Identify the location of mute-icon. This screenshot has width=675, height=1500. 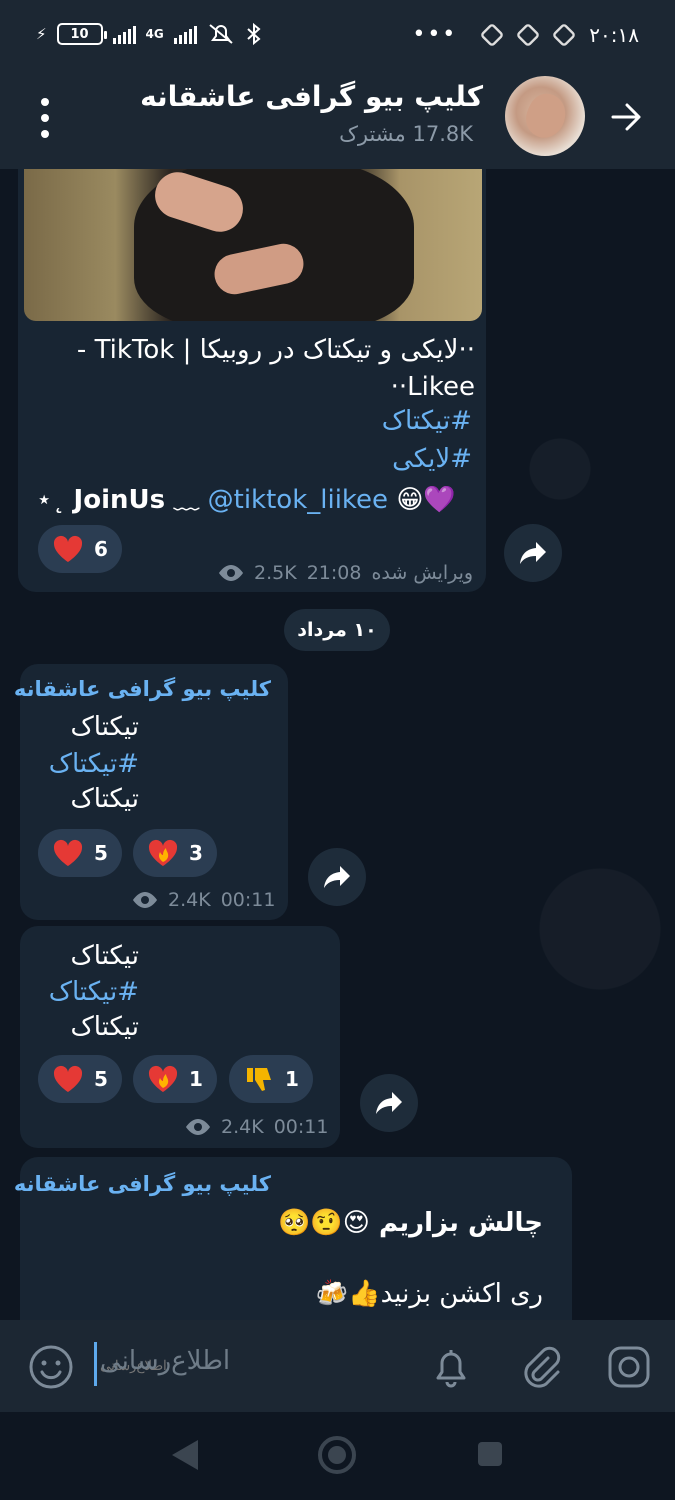
(221, 34).